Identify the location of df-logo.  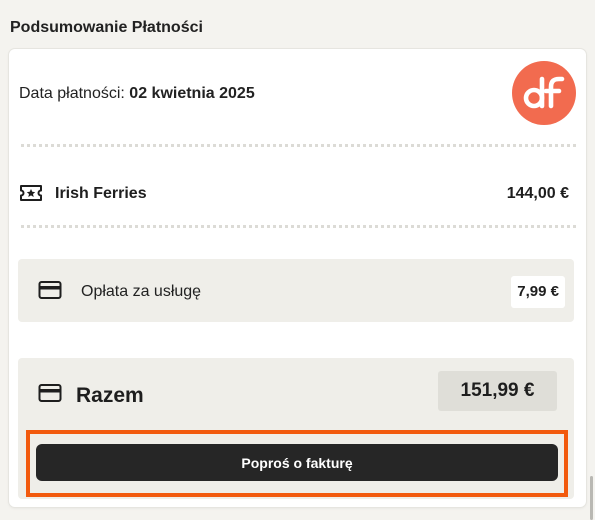
(544, 93).